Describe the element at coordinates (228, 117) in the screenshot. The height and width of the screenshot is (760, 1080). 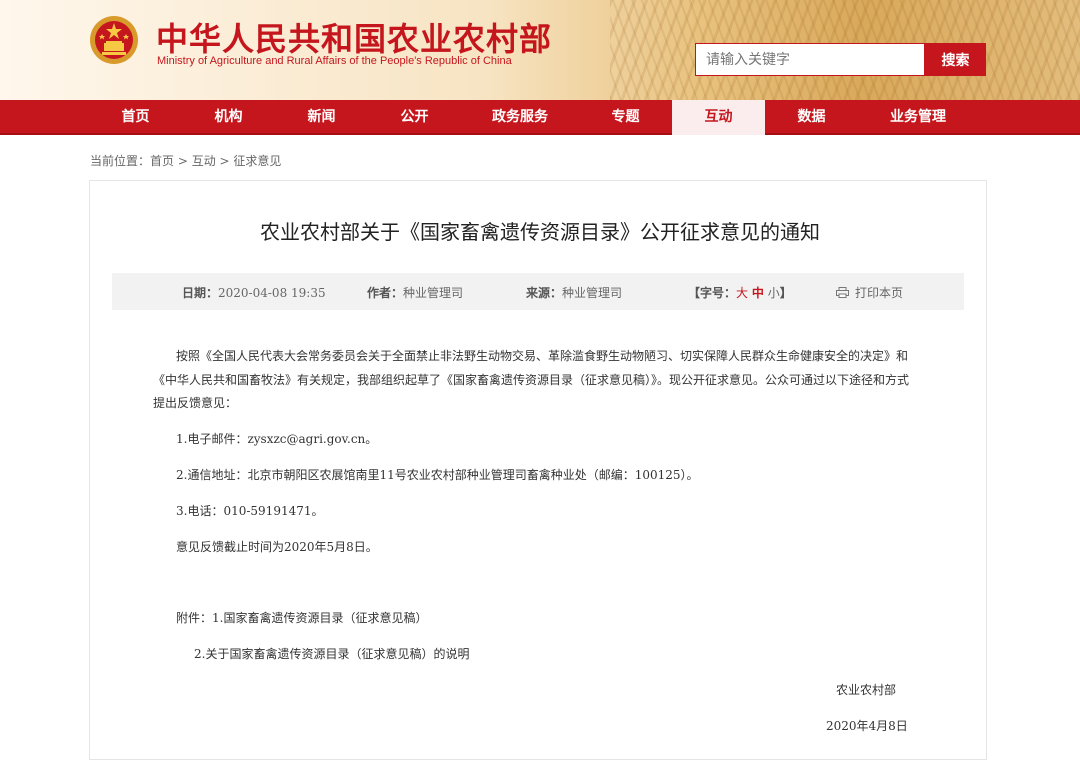
I see `nav-item-organization: 机构` at that location.